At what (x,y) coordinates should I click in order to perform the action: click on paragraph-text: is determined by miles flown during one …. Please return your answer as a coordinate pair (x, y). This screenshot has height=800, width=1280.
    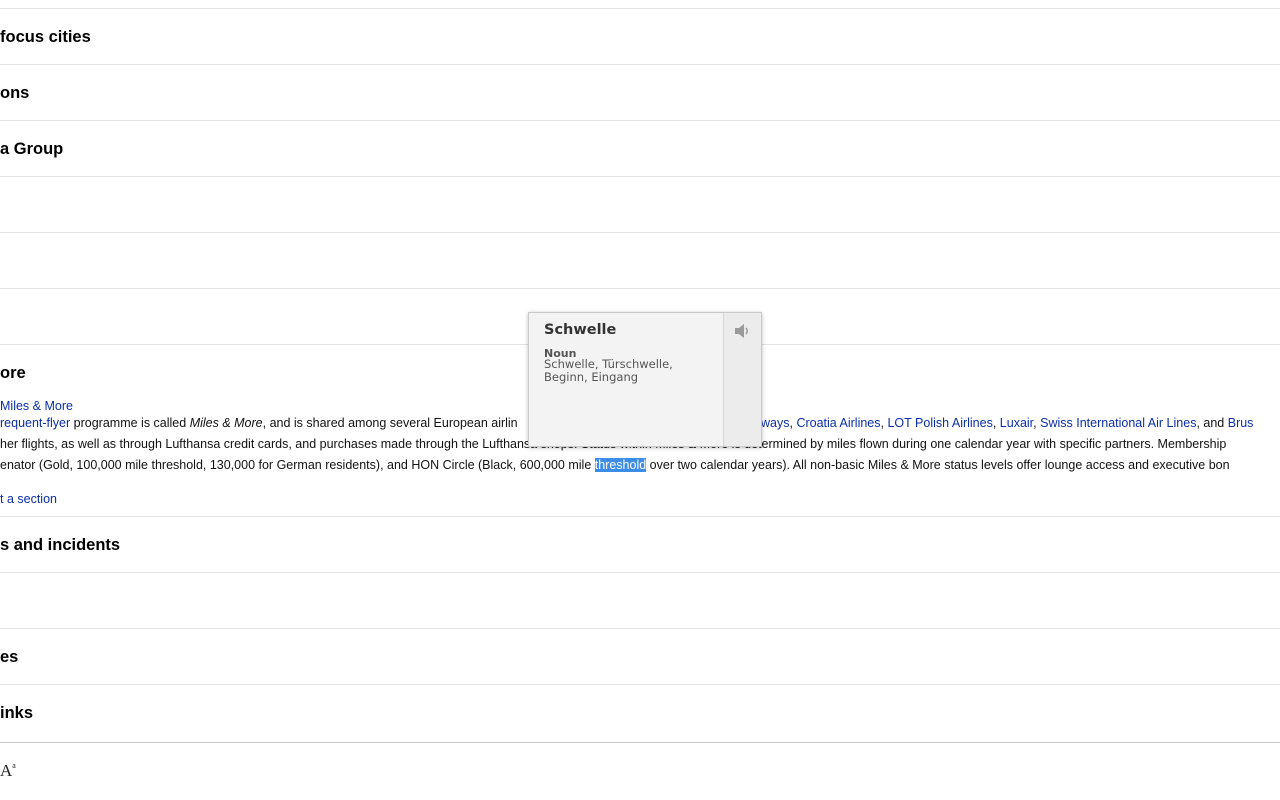
    Looking at the image, I should click on (977, 444).